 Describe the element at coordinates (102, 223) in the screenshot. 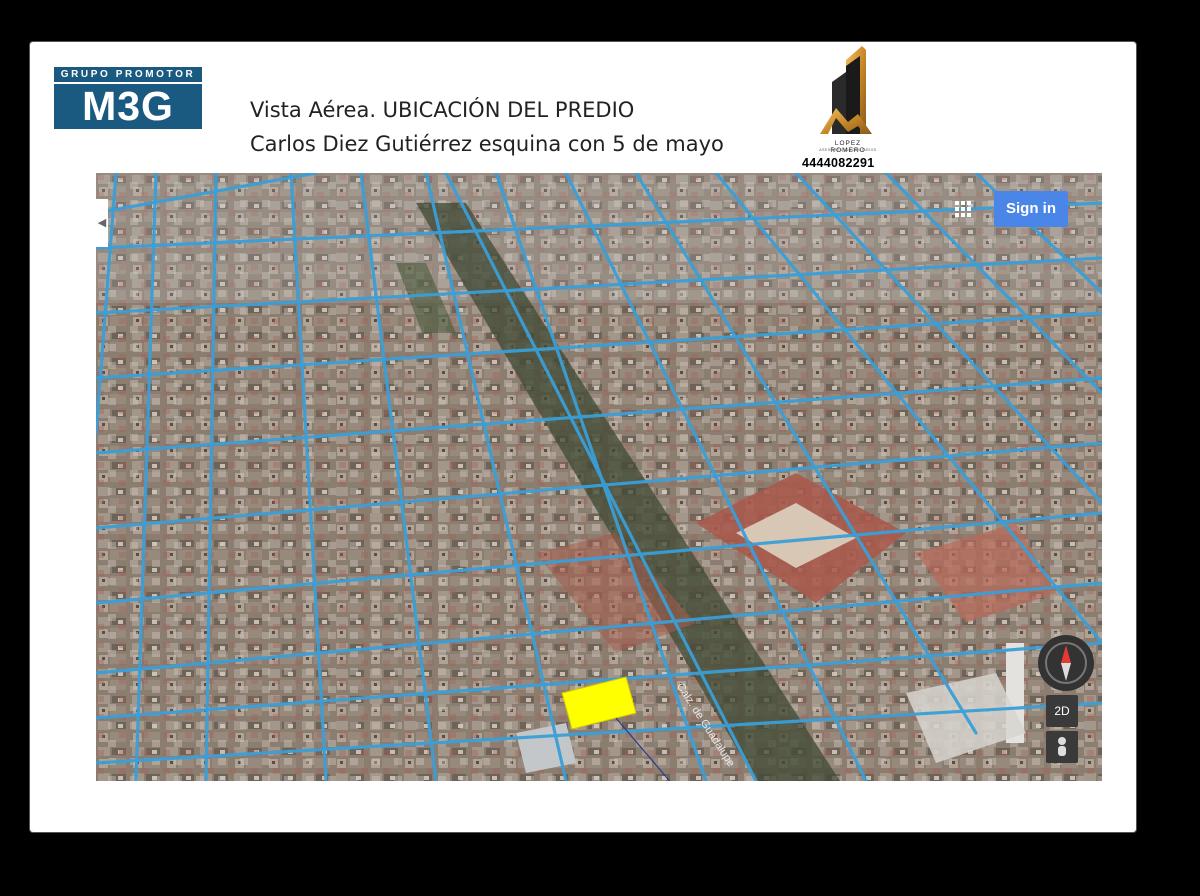

I see `collapse-arrow-icon: ◀` at that location.